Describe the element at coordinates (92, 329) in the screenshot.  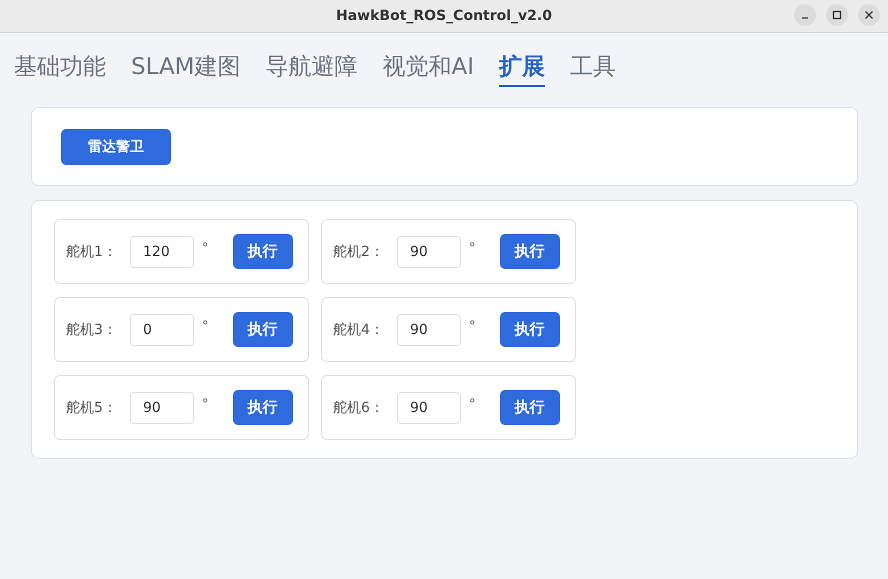
I see `servo-label: 舵机3：` at that location.